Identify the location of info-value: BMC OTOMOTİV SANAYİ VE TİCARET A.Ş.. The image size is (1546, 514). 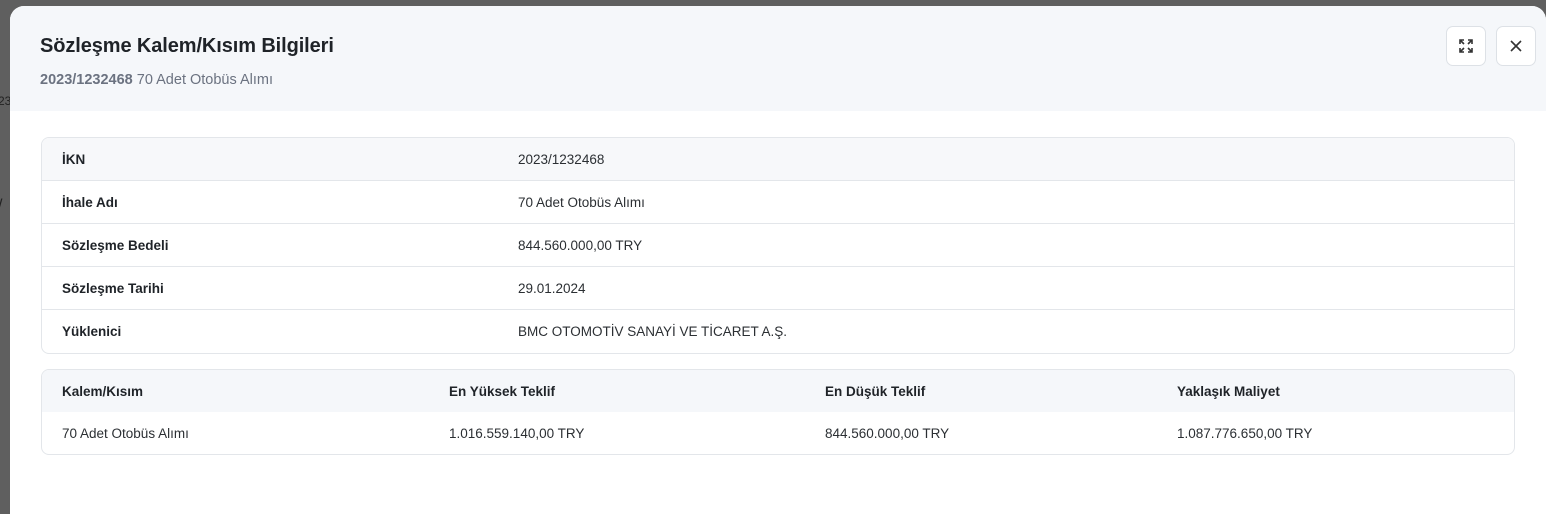
(653, 331).